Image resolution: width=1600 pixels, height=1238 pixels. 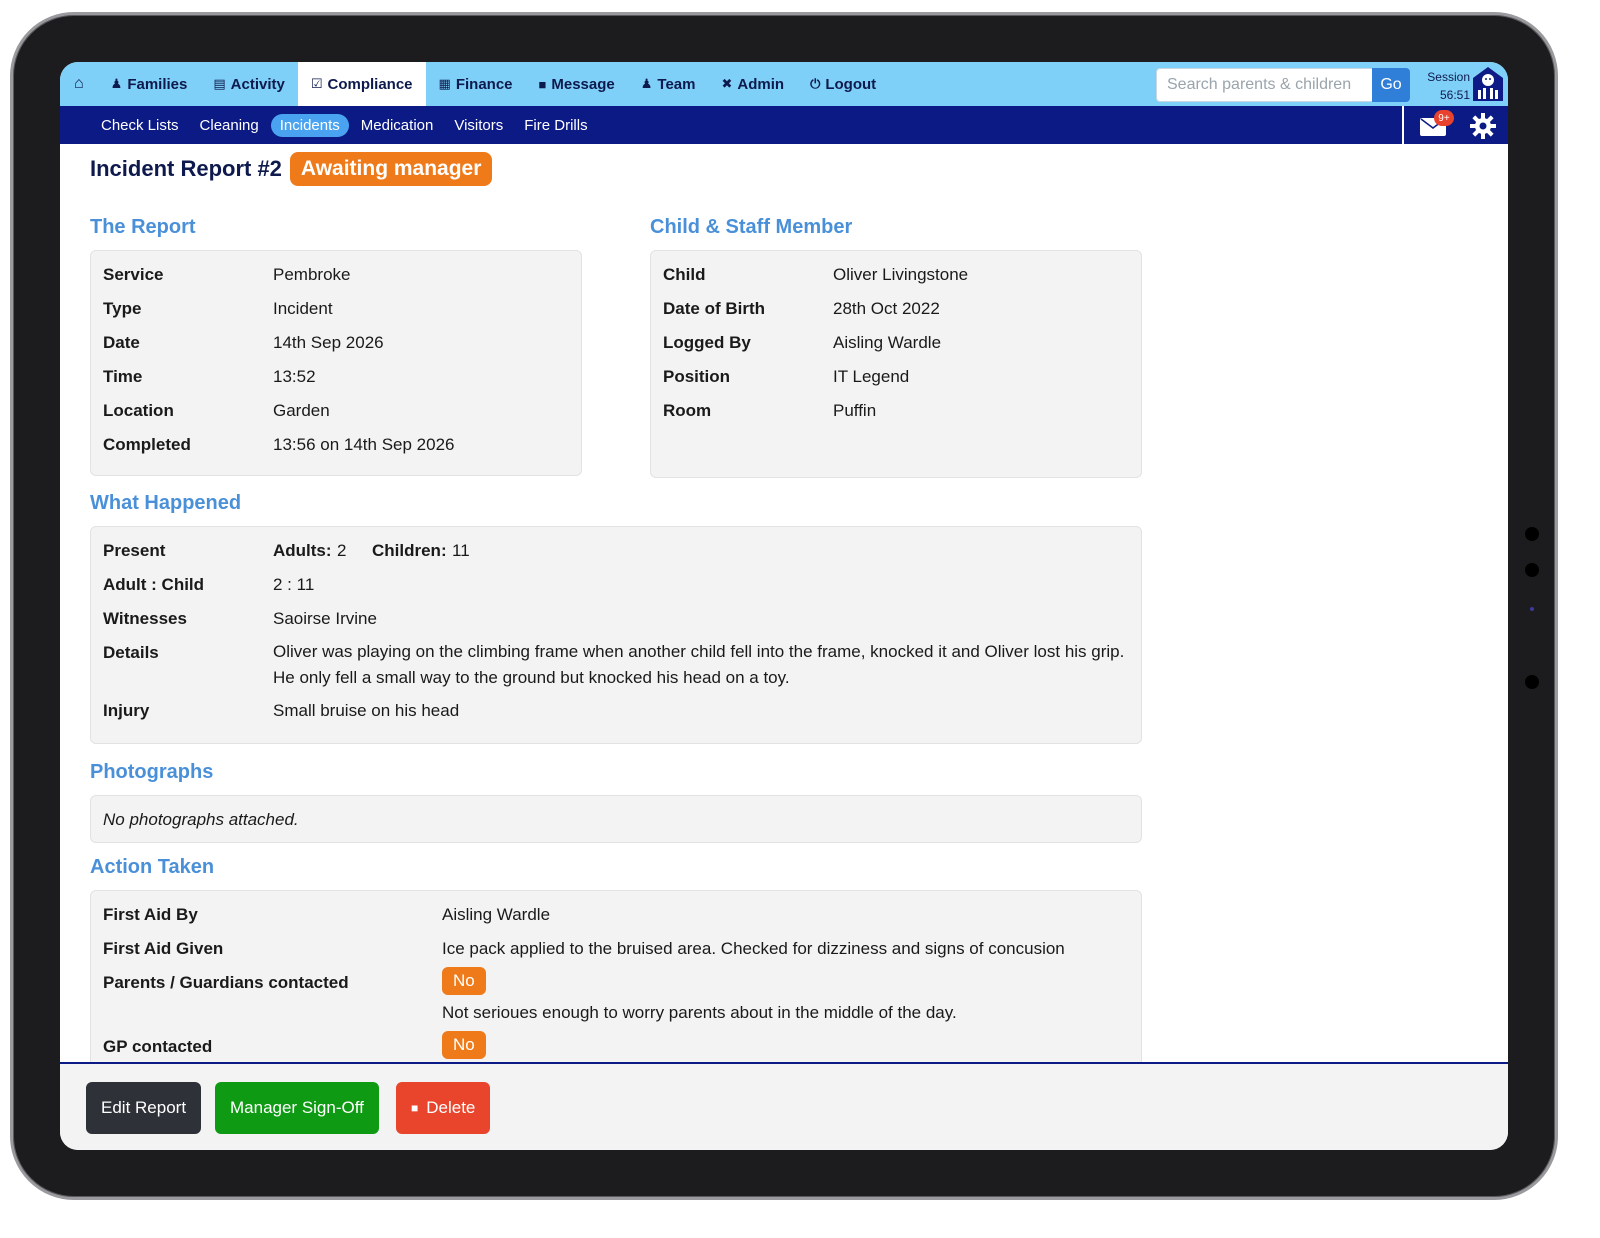 What do you see at coordinates (116, 83) in the screenshot?
I see `family-icon: ♟` at bounding box center [116, 83].